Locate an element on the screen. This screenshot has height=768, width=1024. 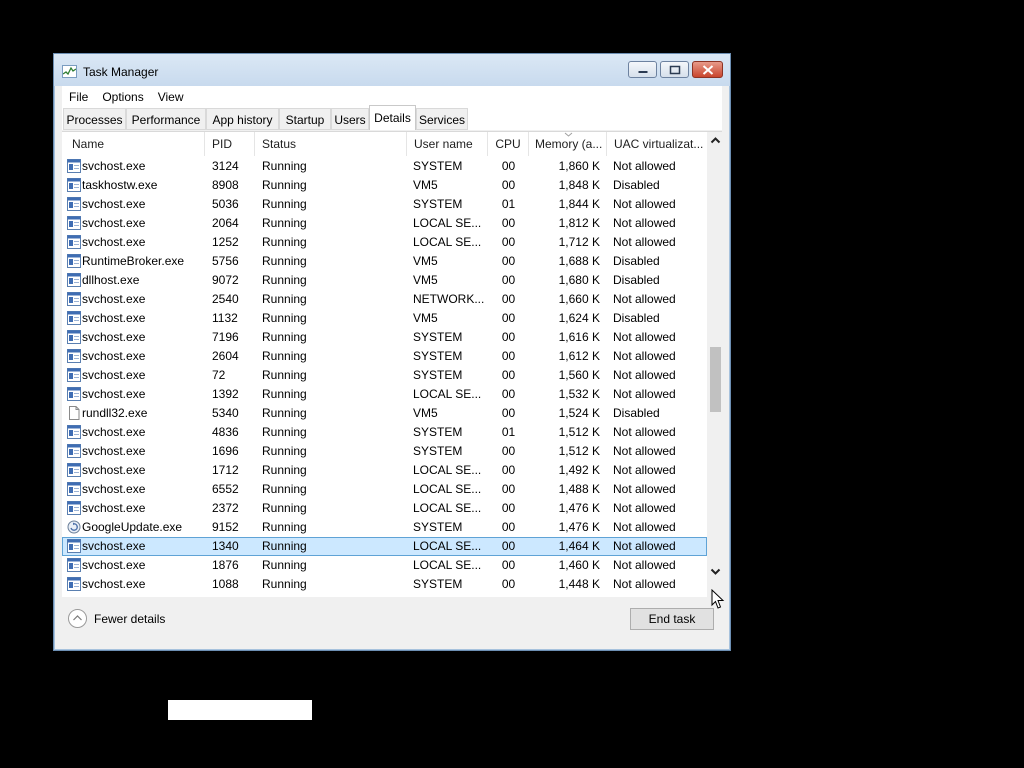
scroll-up-button is located at coordinates (714, 140).